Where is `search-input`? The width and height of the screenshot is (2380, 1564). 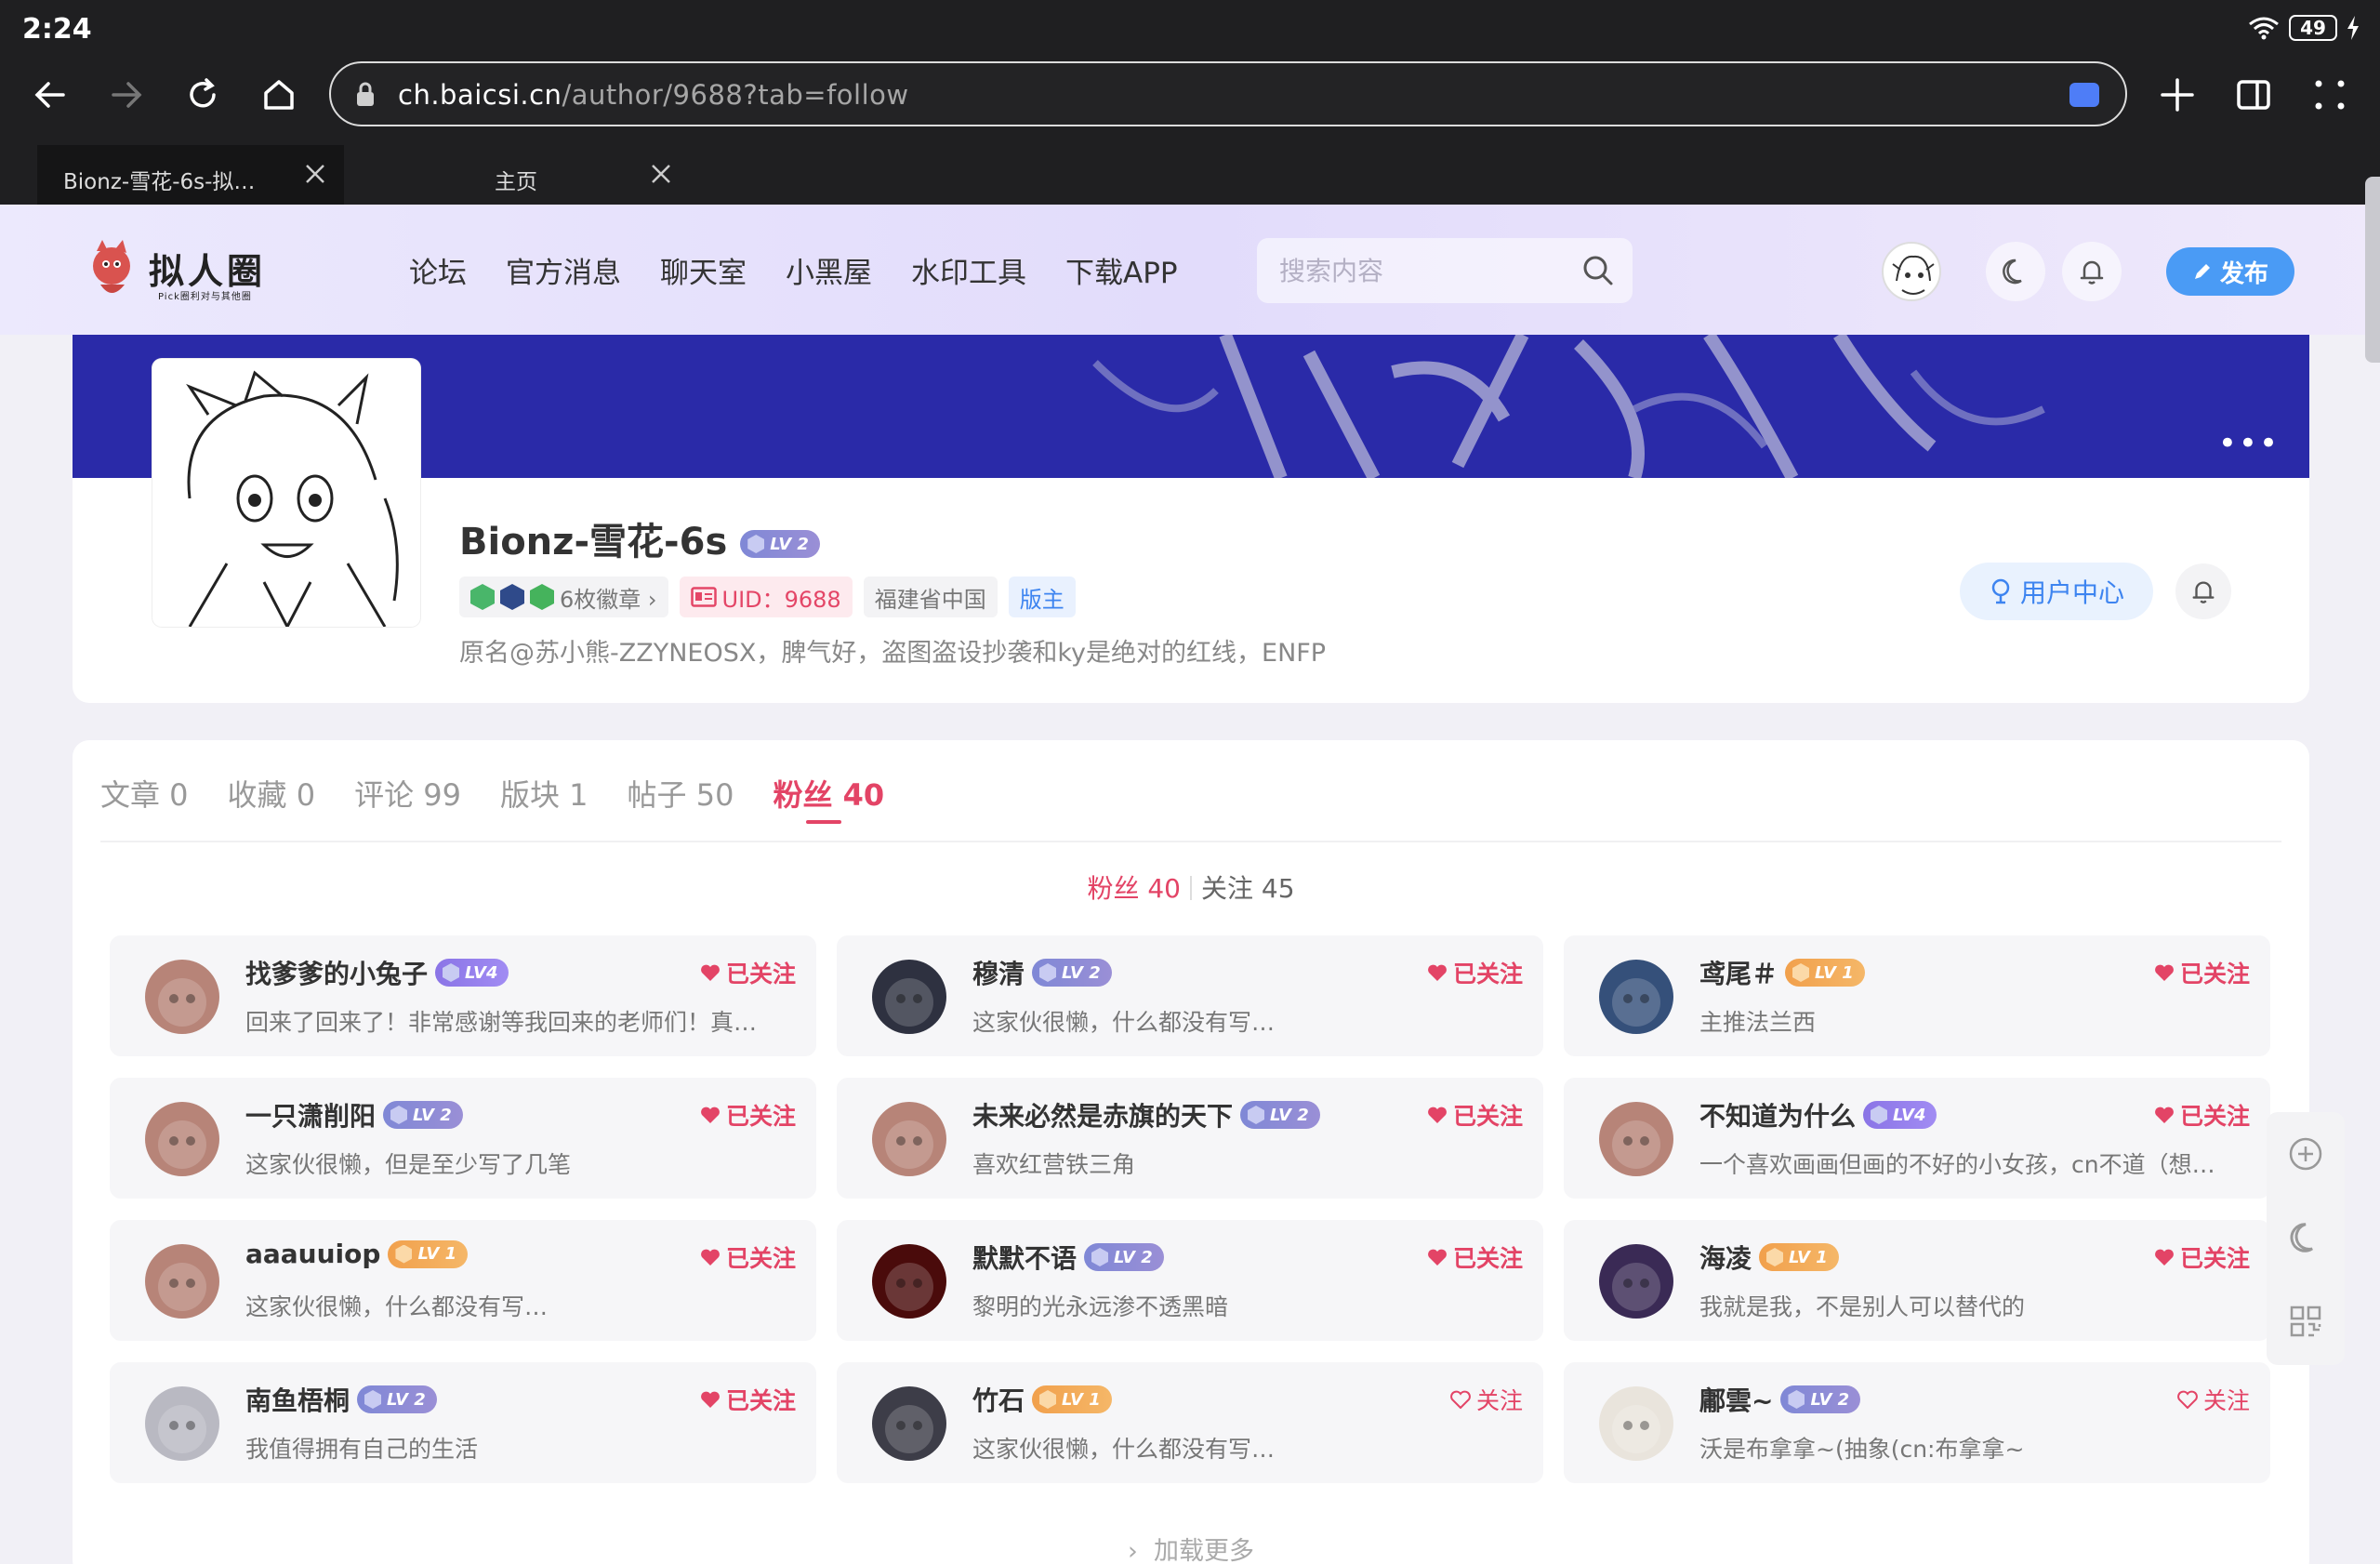
search-input is located at coordinates (1418, 270).